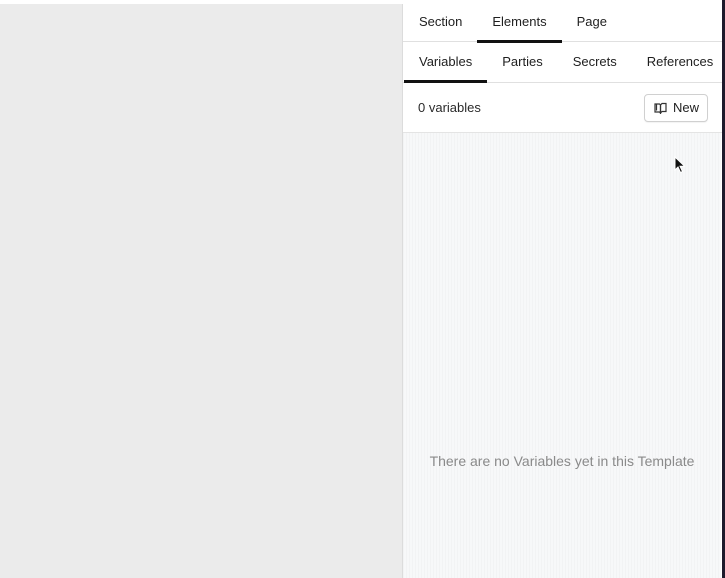 The height and width of the screenshot is (578, 725). What do you see at coordinates (685, 107) in the screenshot?
I see `new-button-label: New` at bounding box center [685, 107].